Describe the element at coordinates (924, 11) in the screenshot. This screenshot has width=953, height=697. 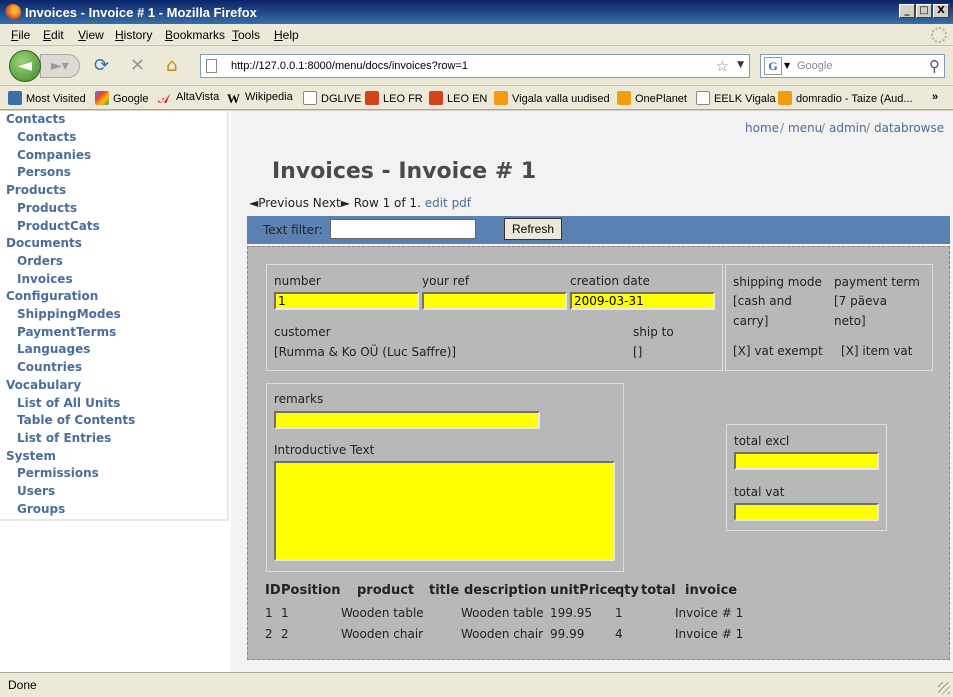
I see `maximize-button: □` at that location.